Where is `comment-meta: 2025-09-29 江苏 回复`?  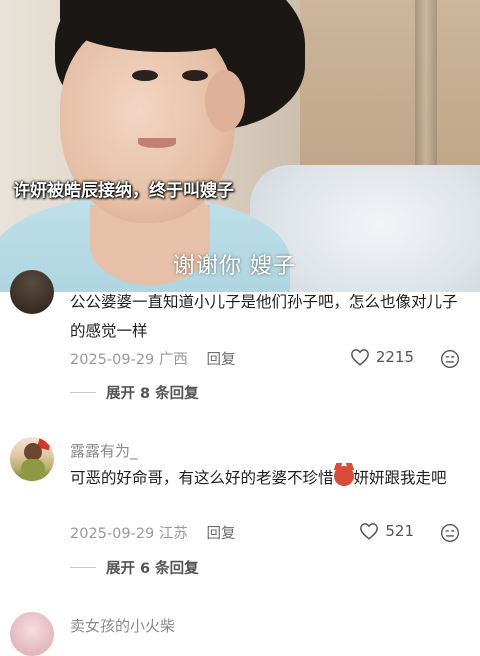
comment-meta: 2025-09-29 江苏 回复 is located at coordinates (153, 532).